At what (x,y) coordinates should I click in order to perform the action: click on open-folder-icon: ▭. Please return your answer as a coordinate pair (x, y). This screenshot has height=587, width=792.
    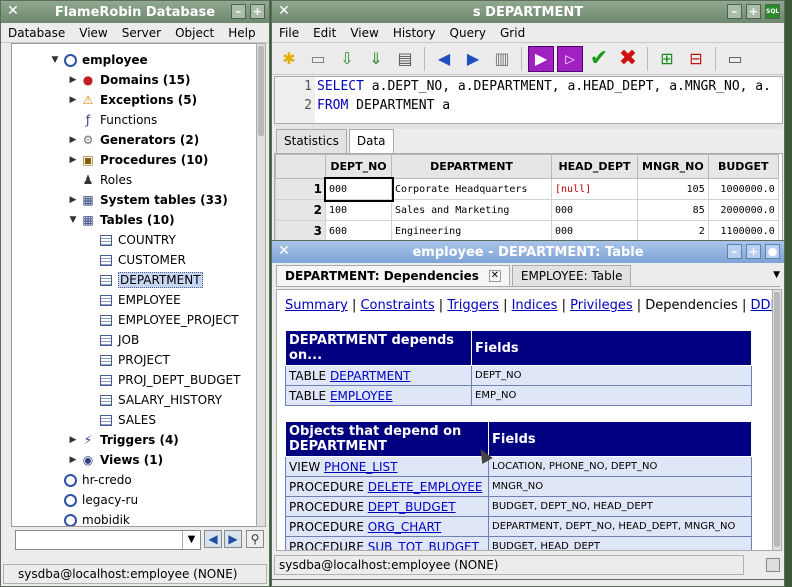
    Looking at the image, I should click on (318, 59).